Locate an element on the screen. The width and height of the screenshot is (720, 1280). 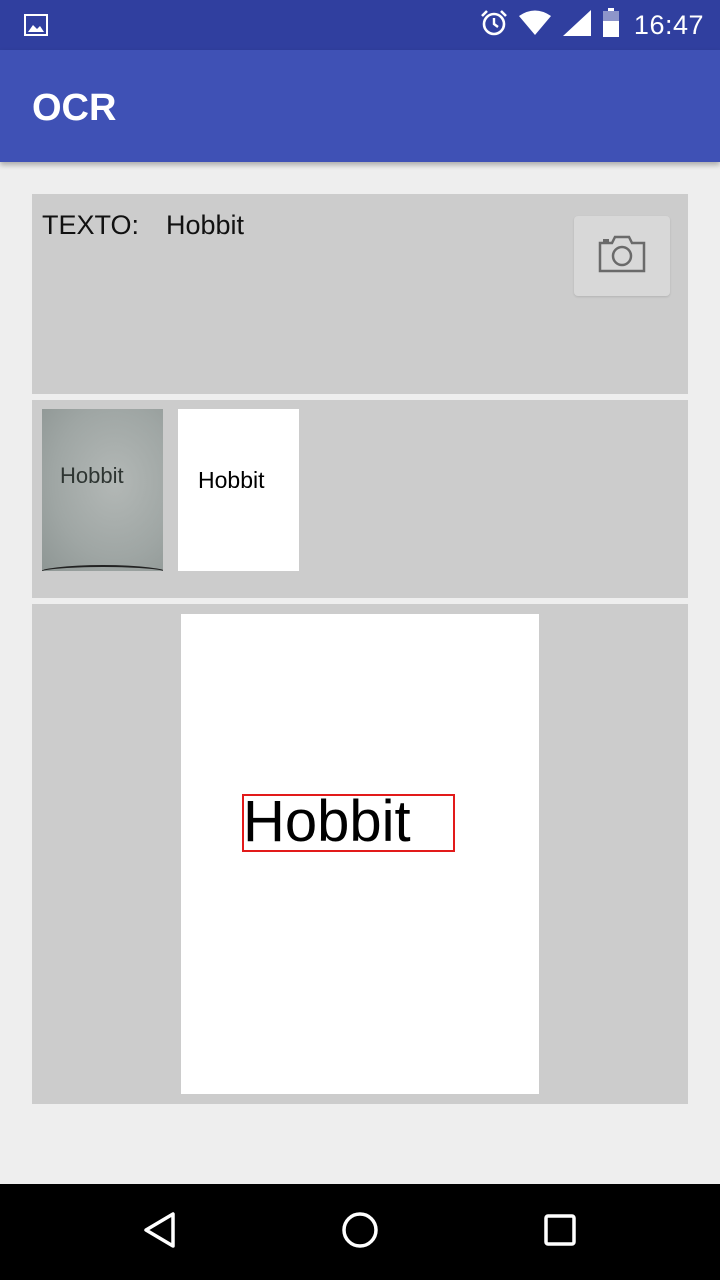
status-icons: 16:47 is located at coordinates (592, 25).